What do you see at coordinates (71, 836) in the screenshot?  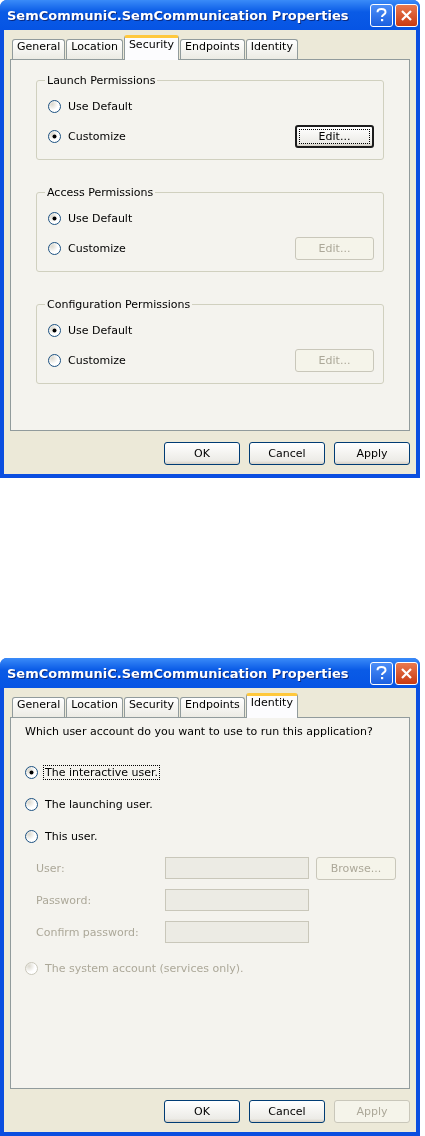 I see `radio-label: This user.` at bounding box center [71, 836].